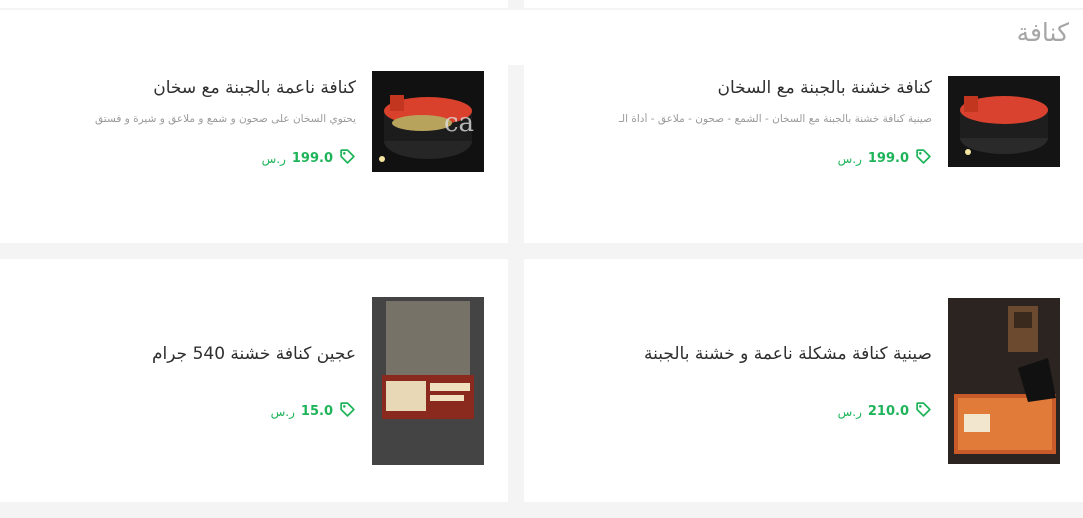  What do you see at coordinates (803, 4) in the screenshot?
I see `product-card-top-right` at bounding box center [803, 4].